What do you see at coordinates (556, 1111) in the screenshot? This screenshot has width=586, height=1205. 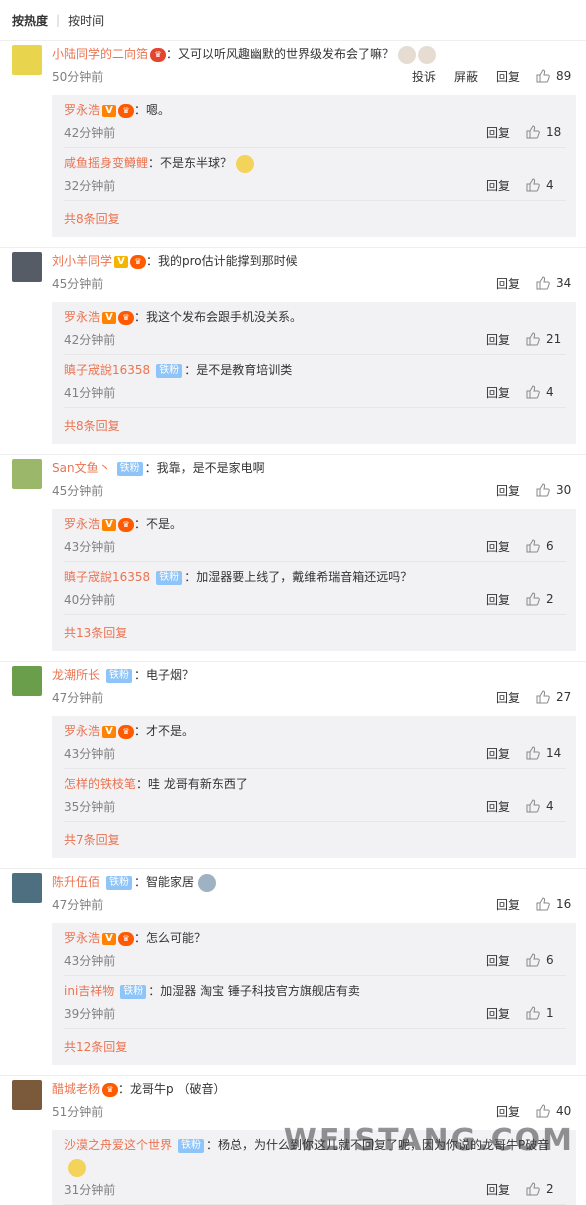 I see `like-button: 40` at bounding box center [556, 1111].